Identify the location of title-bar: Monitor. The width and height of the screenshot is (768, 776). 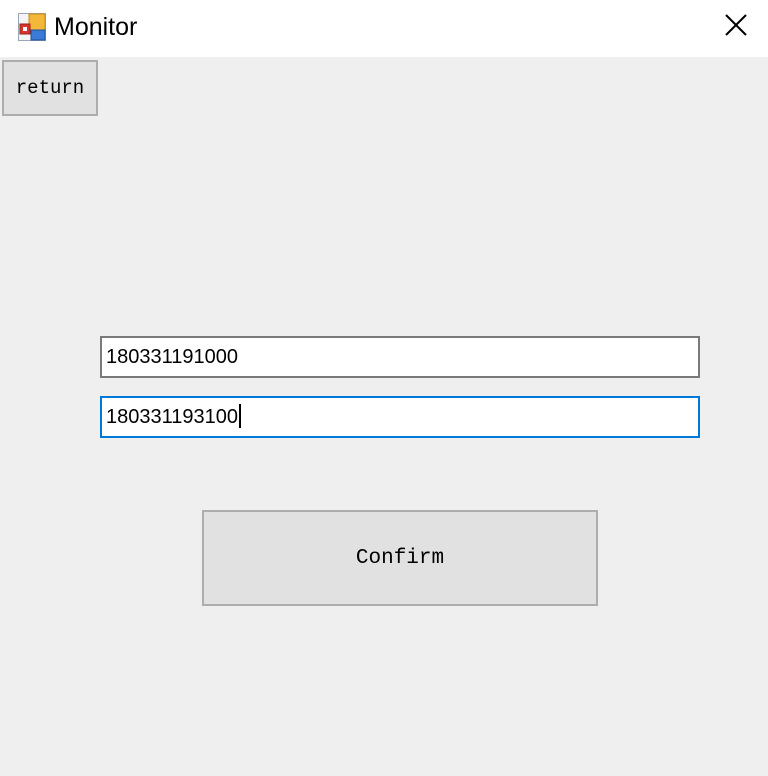
(384, 28).